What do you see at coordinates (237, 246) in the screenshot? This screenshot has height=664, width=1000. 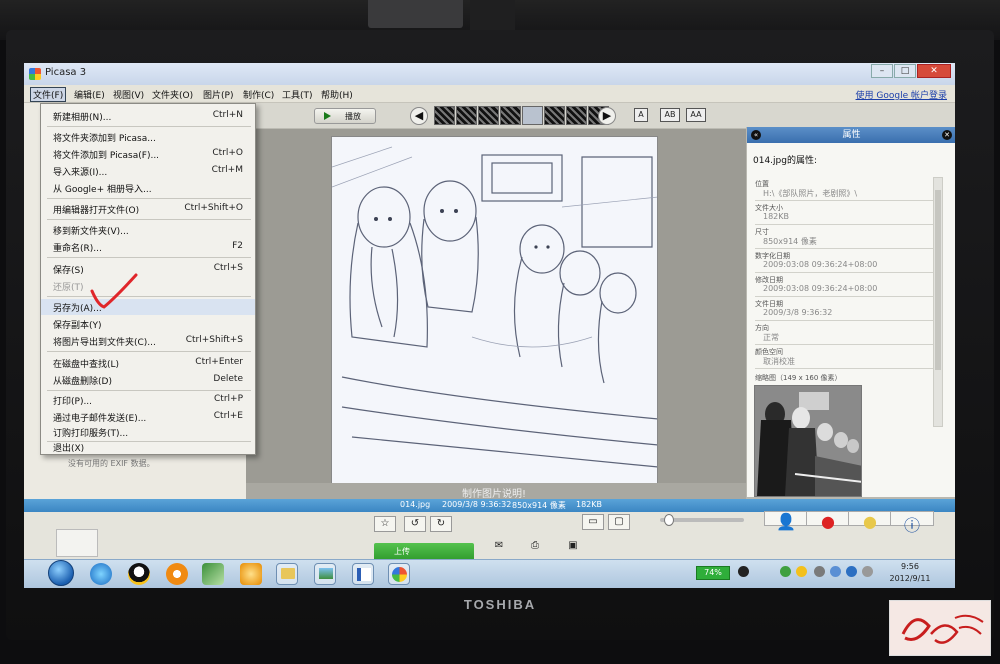 I see `menu-item-shortcut: F2` at bounding box center [237, 246].